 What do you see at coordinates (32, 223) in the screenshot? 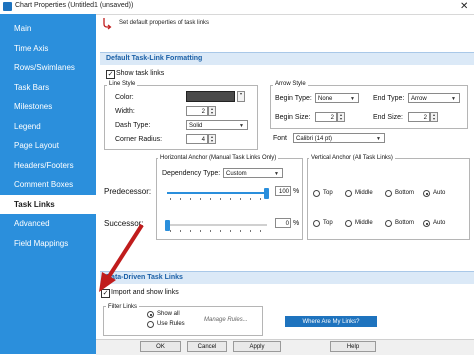
I see `sidebar-item-label: Advanced` at bounding box center [32, 223].